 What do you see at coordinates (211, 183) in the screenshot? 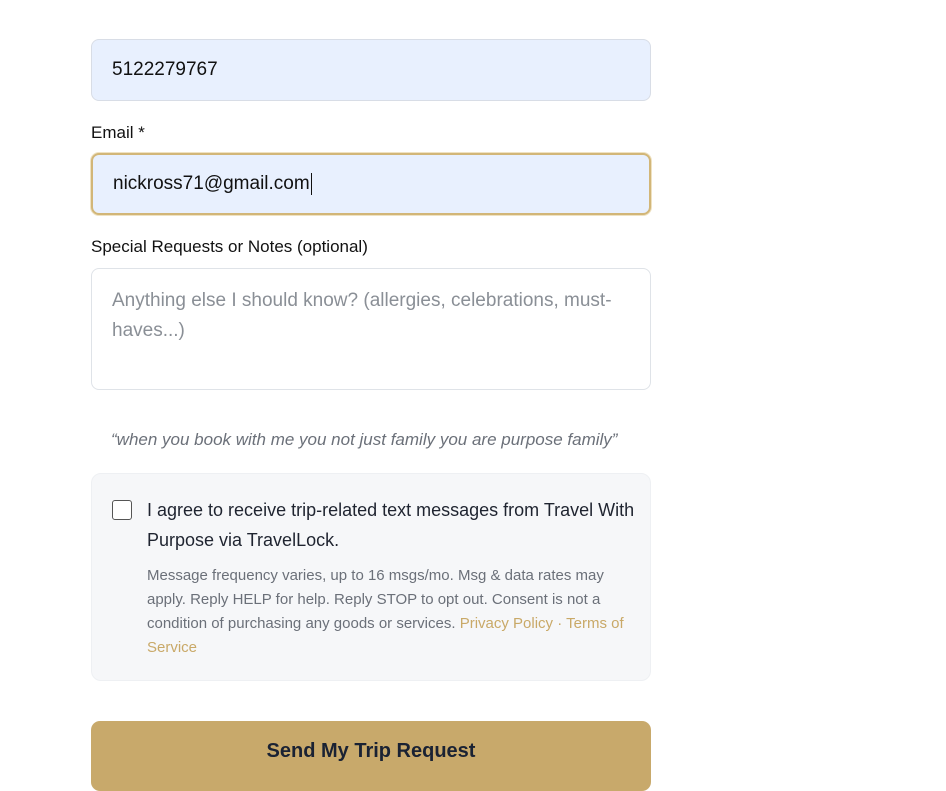
I see `email-input-value: nickross71@gmail.com` at bounding box center [211, 183].